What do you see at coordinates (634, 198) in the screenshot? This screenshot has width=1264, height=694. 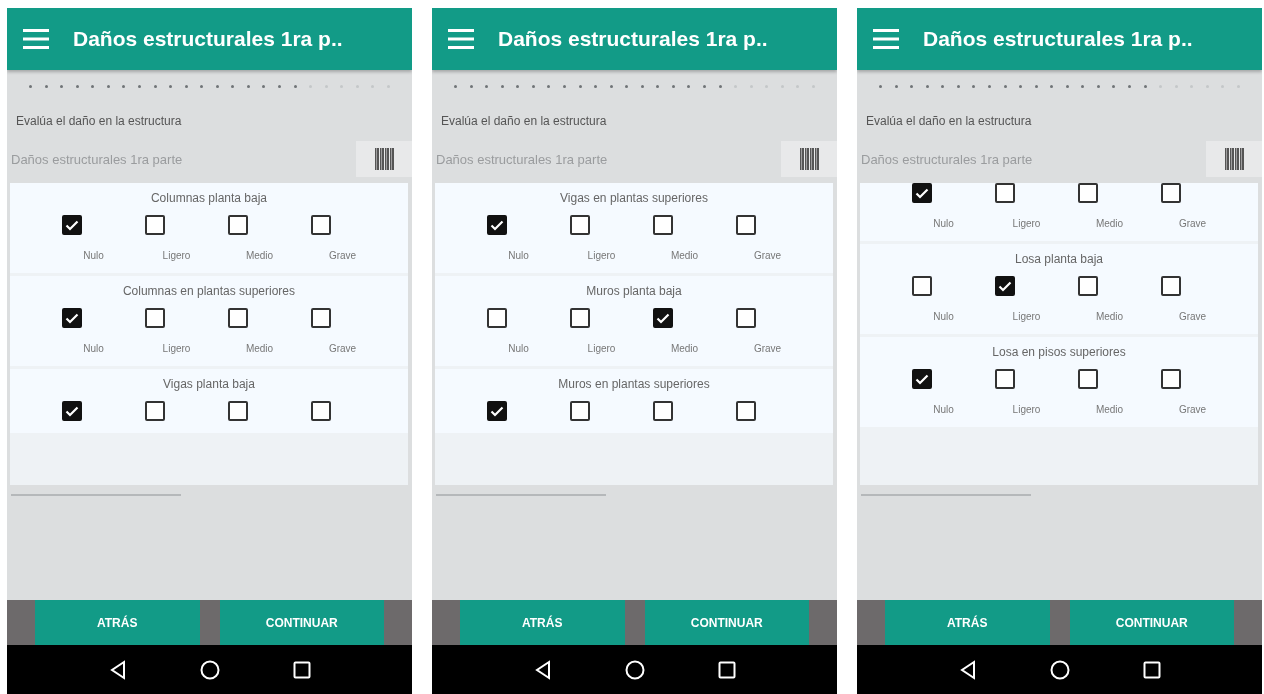 I see `question-title: Vigas en plantas superiores` at bounding box center [634, 198].